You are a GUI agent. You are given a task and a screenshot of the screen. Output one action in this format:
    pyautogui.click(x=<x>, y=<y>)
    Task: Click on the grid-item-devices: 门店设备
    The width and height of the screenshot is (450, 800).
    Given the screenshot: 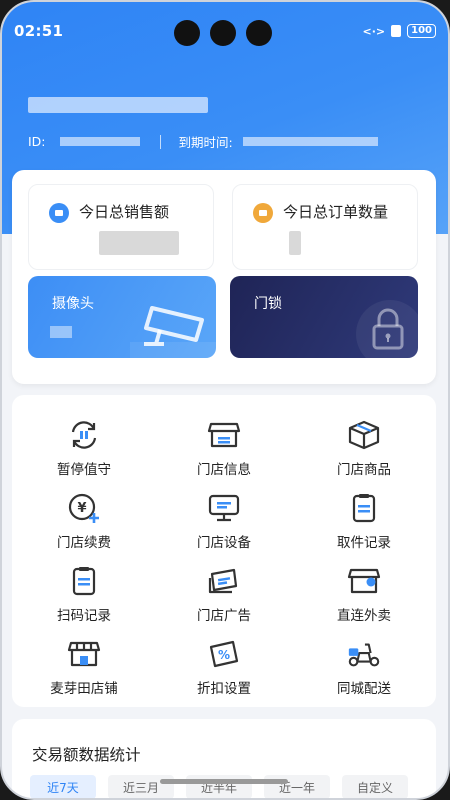 What is the action you would take?
    pyautogui.click(x=224, y=522)
    